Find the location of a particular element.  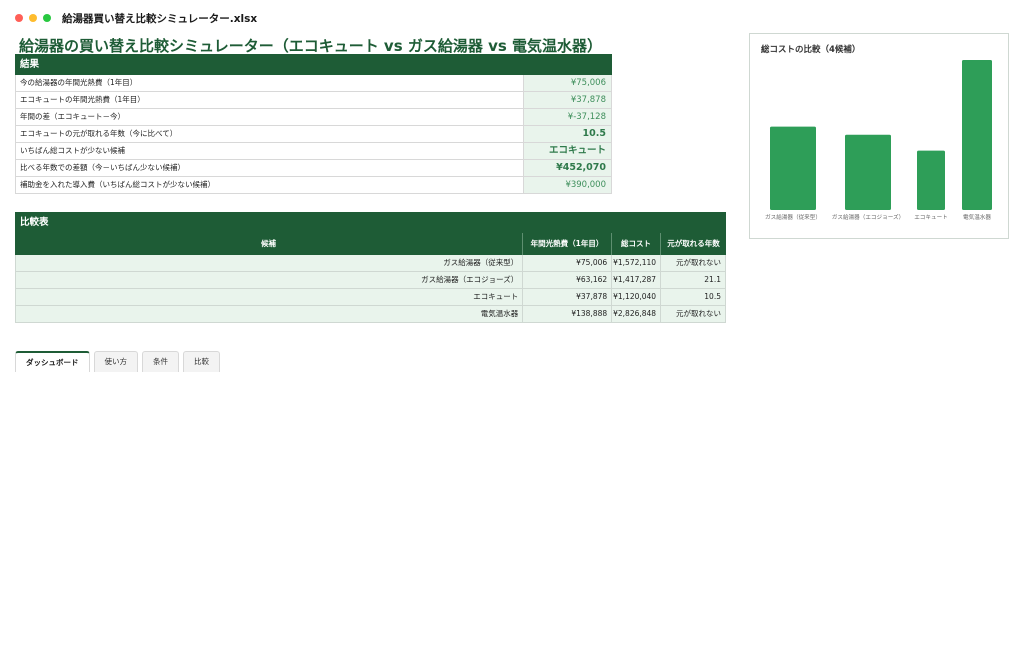

column-header-total-cost: 総コスト is located at coordinates (636, 244).